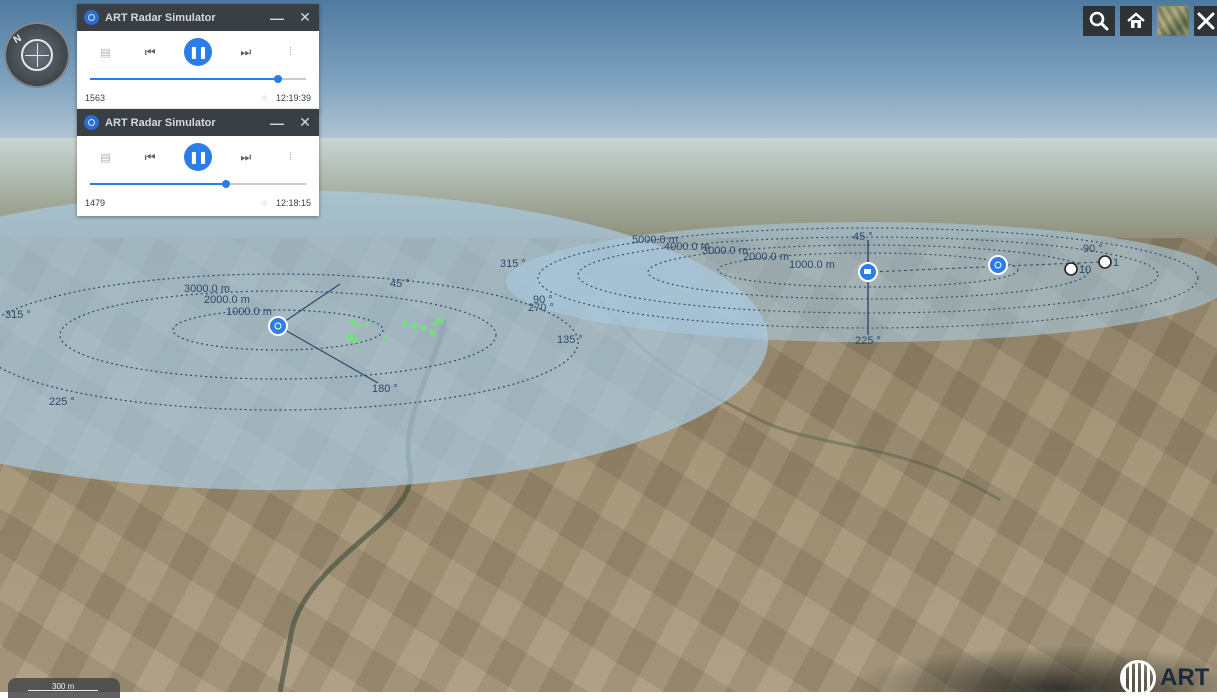 Image resolution: width=1217 pixels, height=698 pixels. I want to click on art-logo-icon, so click(1138, 678).